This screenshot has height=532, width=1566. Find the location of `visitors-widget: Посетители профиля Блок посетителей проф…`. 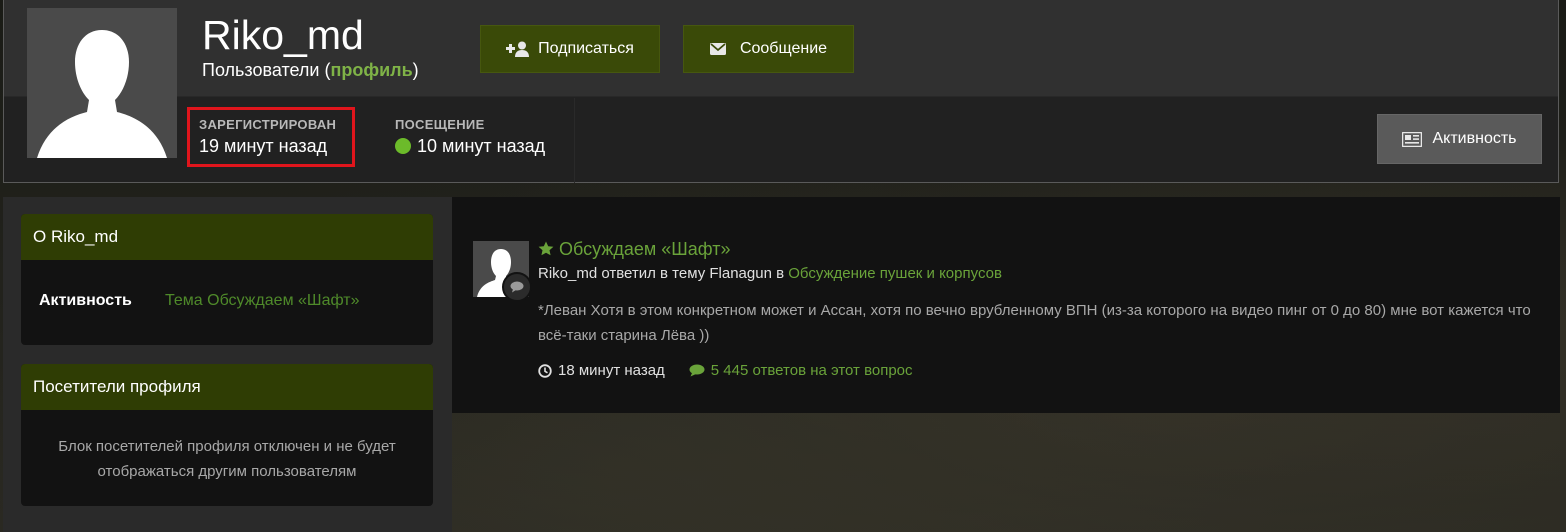

visitors-widget: Посетители профиля Блок посетителей проф… is located at coordinates (227, 435).